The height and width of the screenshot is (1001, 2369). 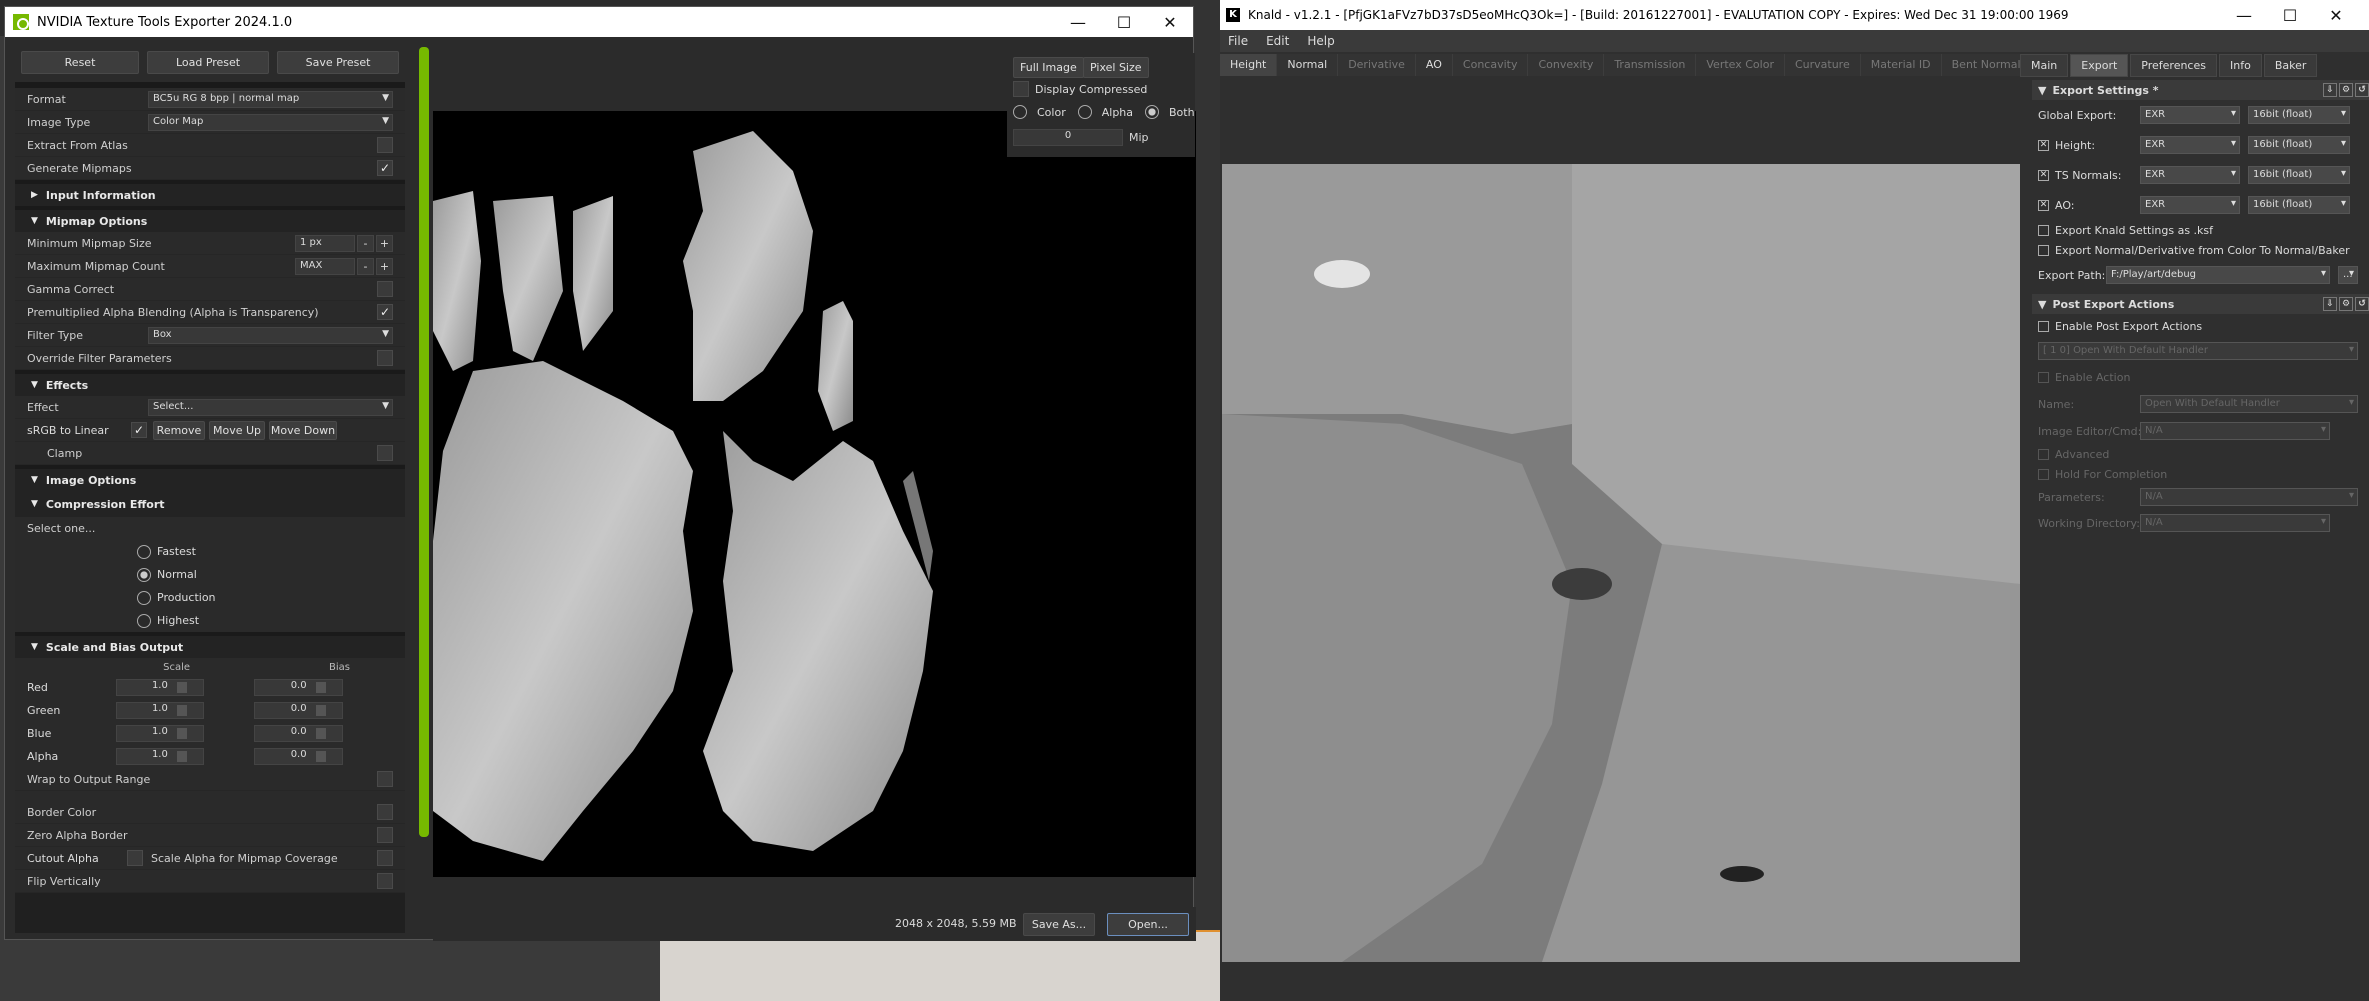 I want to click on reset-icon: ↺, so click(x=2362, y=304).